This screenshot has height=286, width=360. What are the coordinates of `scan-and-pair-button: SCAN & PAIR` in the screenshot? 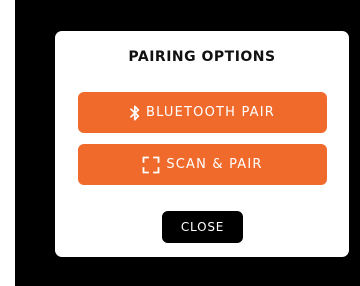 It's located at (202, 164).